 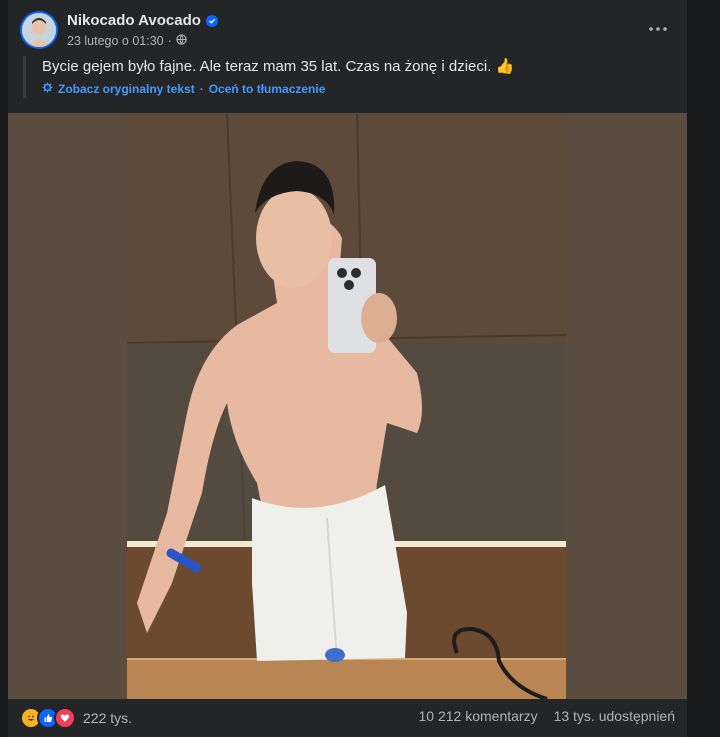 I want to click on post-timestamp: 23 lutego o 01:30, so click(x=115, y=41).